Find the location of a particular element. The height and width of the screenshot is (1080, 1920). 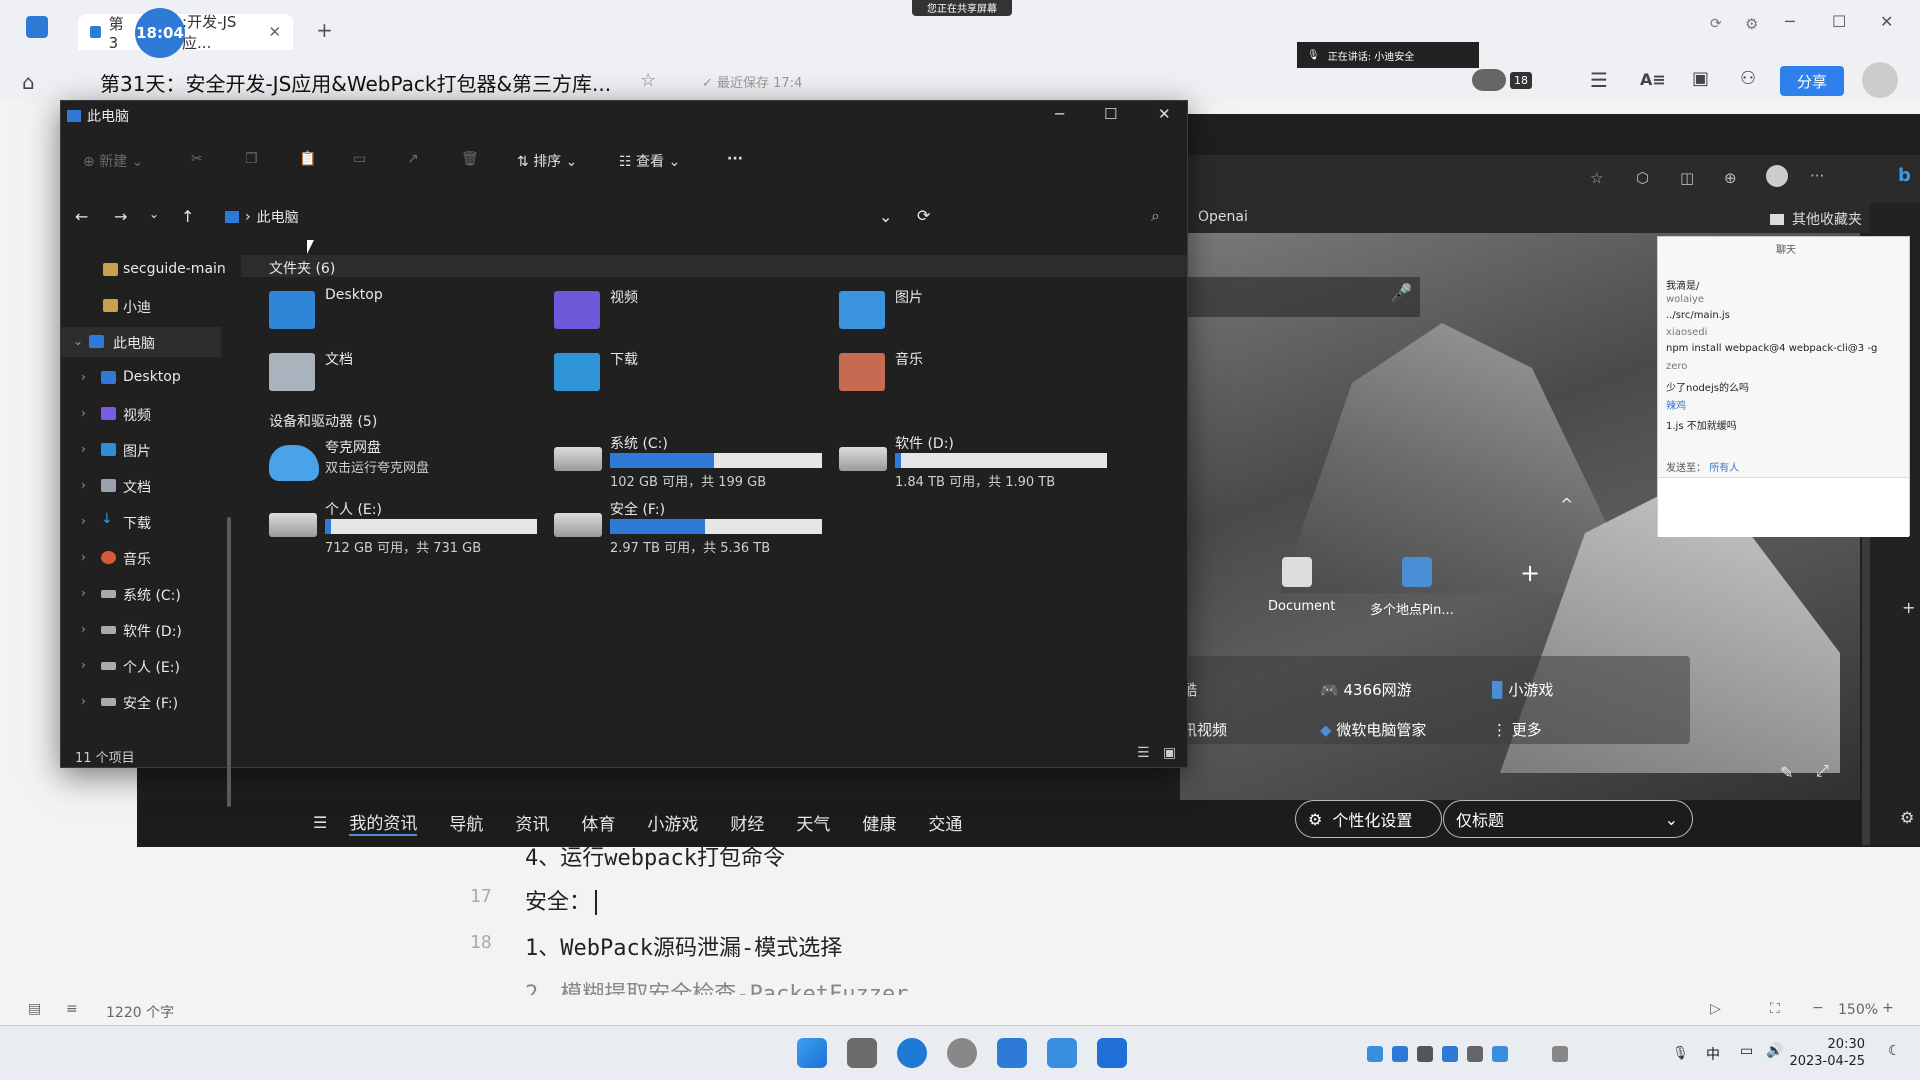

play-icon: ▷ is located at coordinates (1715, 1009).